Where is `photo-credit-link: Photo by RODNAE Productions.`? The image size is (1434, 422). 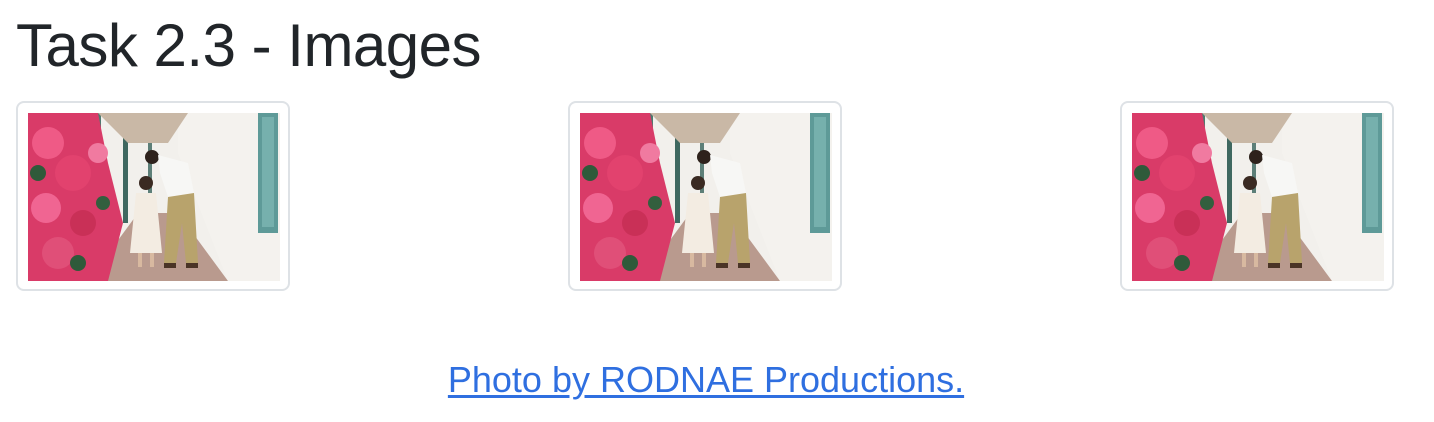
photo-credit-link: Photo by RODNAE Productions. is located at coordinates (706, 379).